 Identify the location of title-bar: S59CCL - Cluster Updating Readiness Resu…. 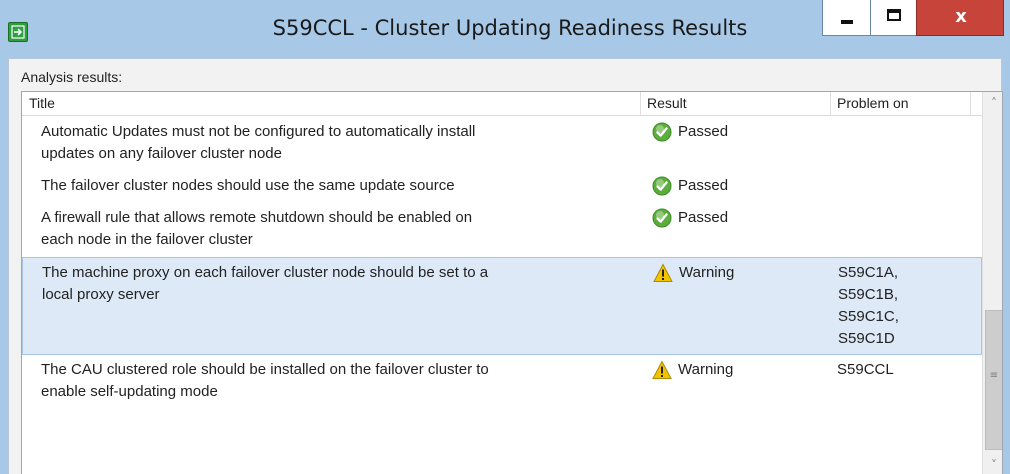
(505, 29).